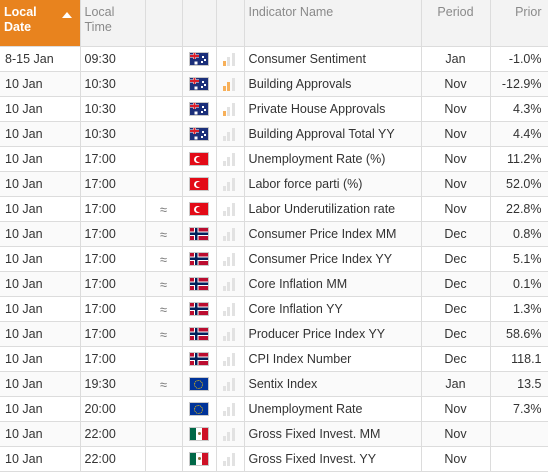 This screenshot has width=548, height=472. I want to click on row-indicator-name: Consumer Sentiment, so click(333, 59).